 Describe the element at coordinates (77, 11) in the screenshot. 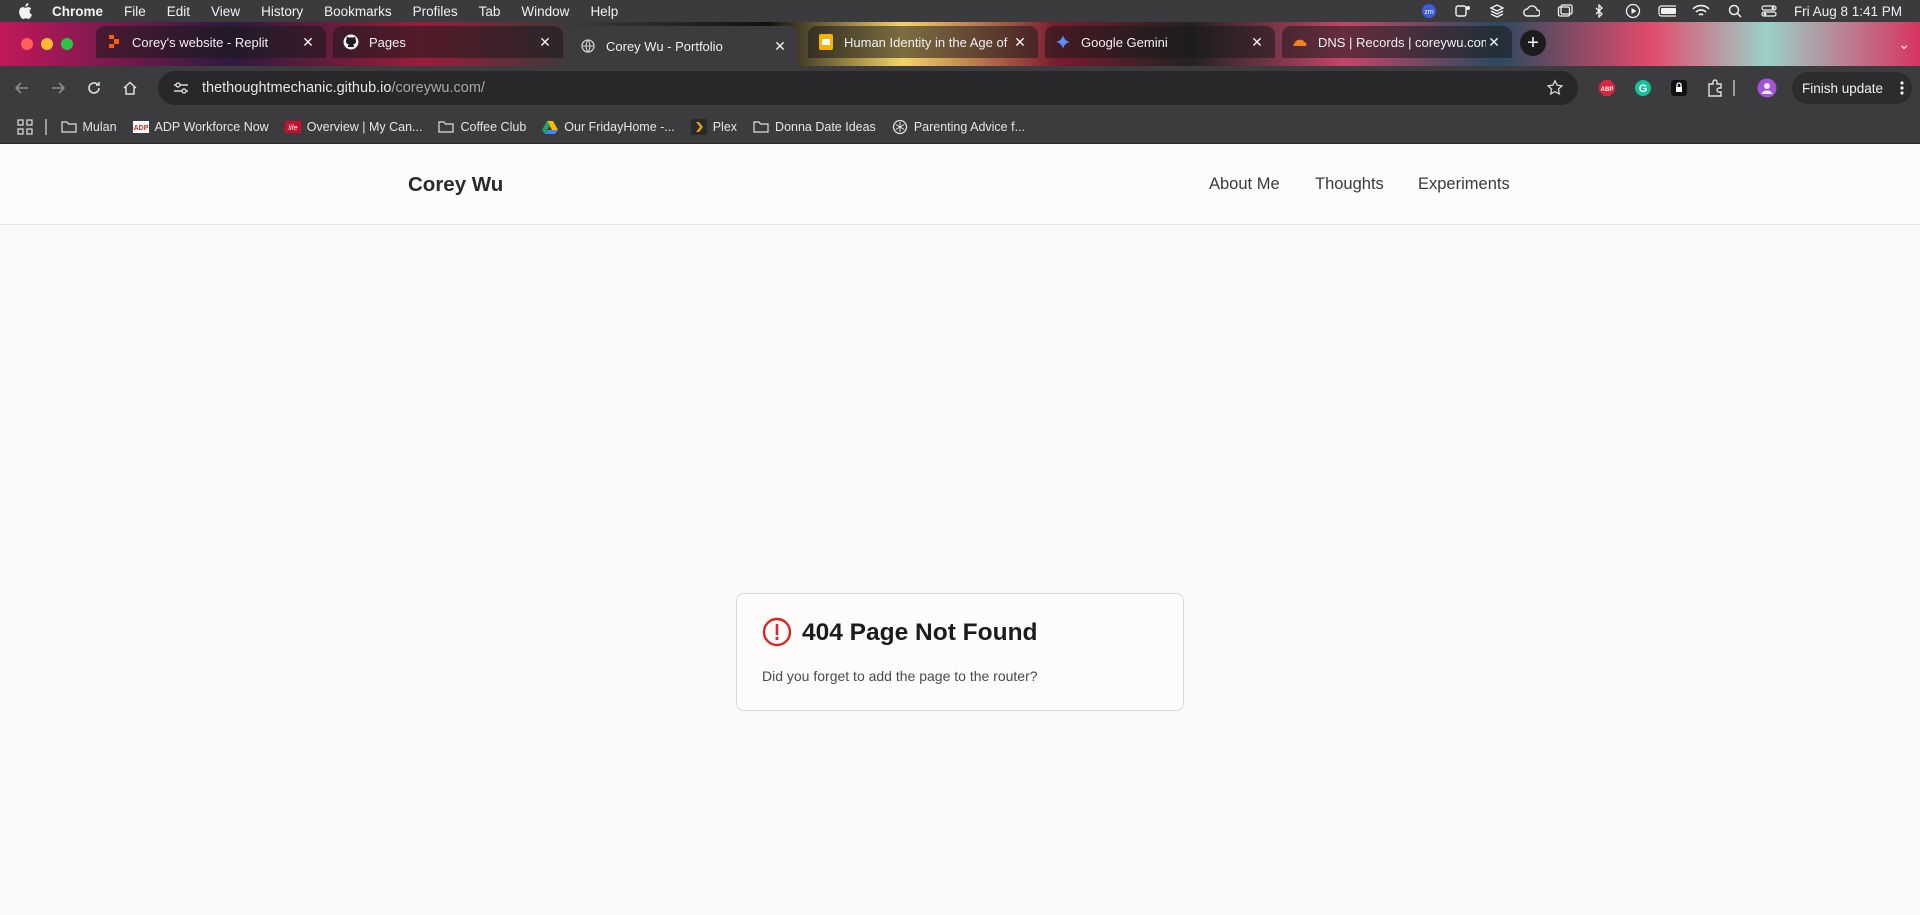

I see `menu-app-name: Chrome` at that location.